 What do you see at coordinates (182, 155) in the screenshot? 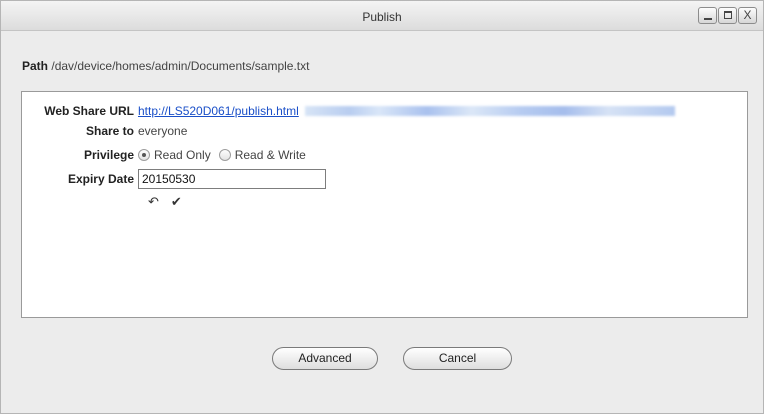
I see `read-only-label: Read Only` at bounding box center [182, 155].